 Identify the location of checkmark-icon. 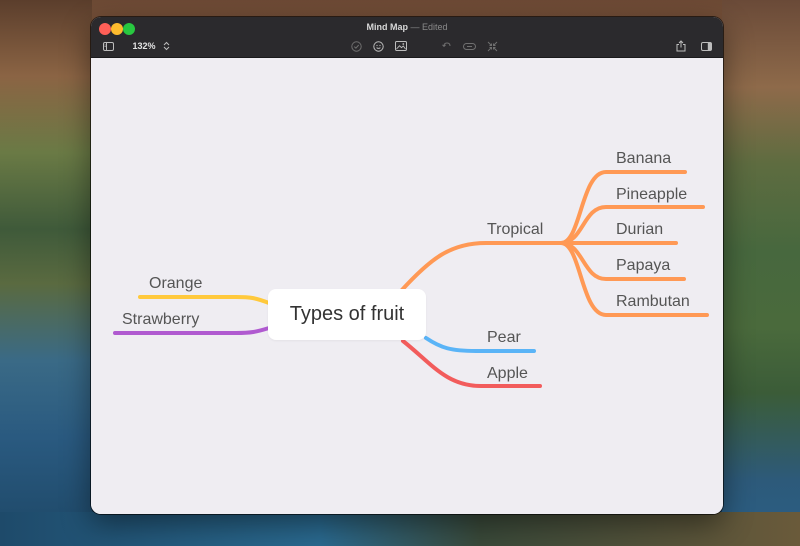
(356, 46).